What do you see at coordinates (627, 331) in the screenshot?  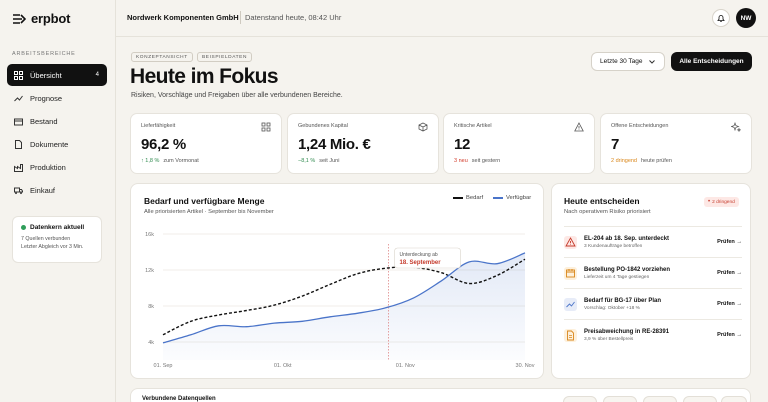 I see `decision-title: Preisabweichung in RE-28391` at bounding box center [627, 331].